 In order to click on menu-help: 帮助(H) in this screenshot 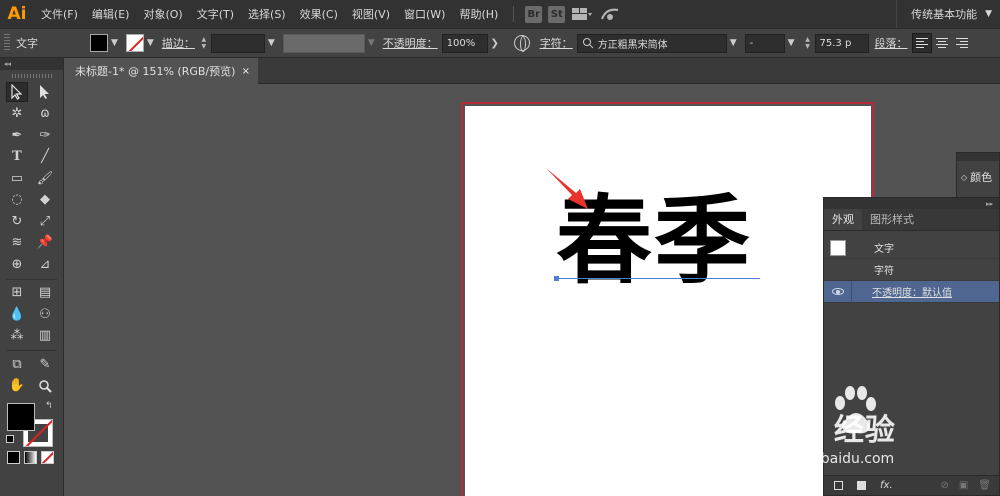, I will do `click(478, 14)`.